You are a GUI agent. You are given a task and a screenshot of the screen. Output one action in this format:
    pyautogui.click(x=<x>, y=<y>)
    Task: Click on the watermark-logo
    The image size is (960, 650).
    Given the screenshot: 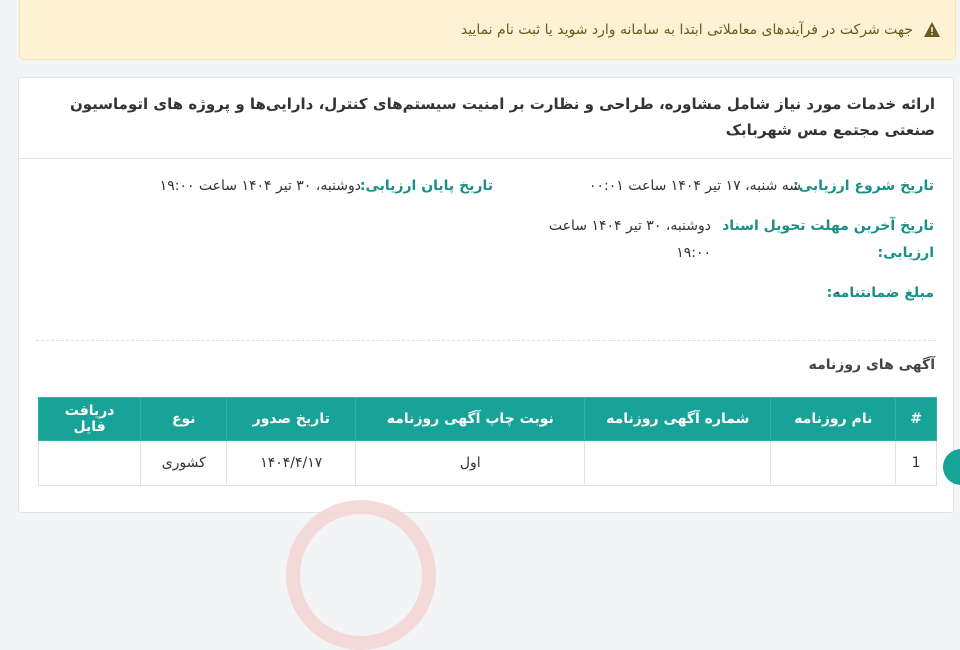 What is the action you would take?
    pyautogui.click(x=361, y=575)
    